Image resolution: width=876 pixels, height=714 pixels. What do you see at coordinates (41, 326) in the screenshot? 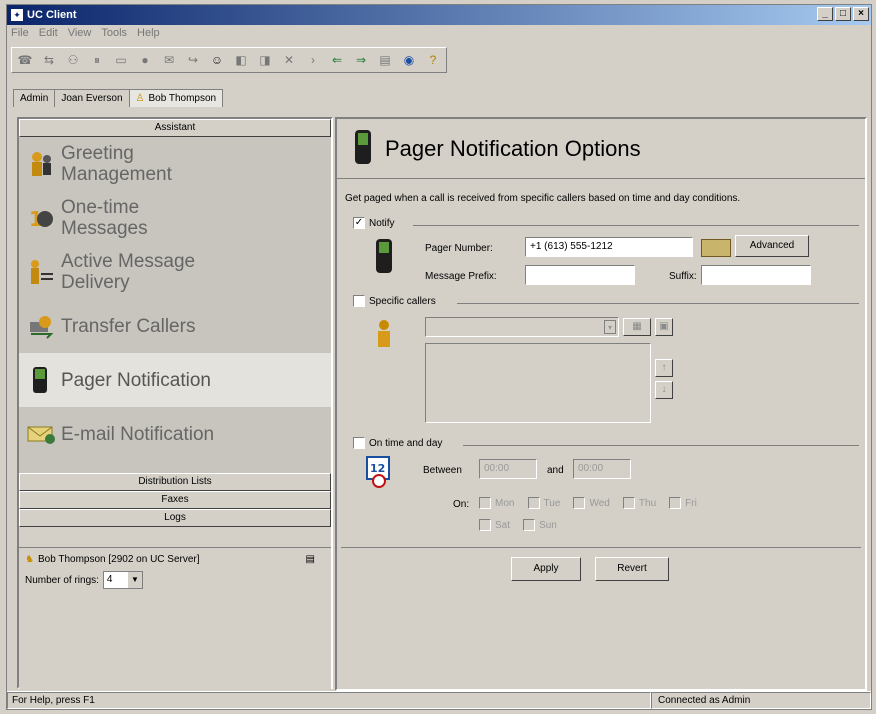
I see `transfer-icon` at bounding box center [41, 326].